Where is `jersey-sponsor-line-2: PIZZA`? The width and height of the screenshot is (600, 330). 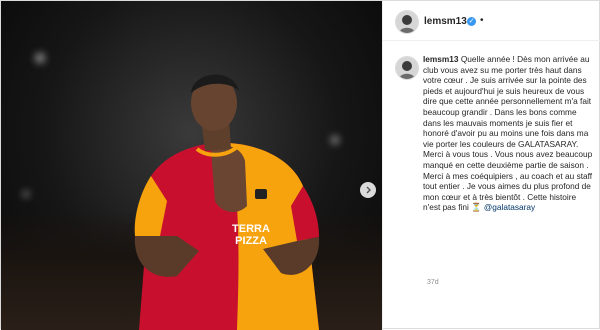
jersey-sponsor-line-2: PIZZA is located at coordinates (251, 241).